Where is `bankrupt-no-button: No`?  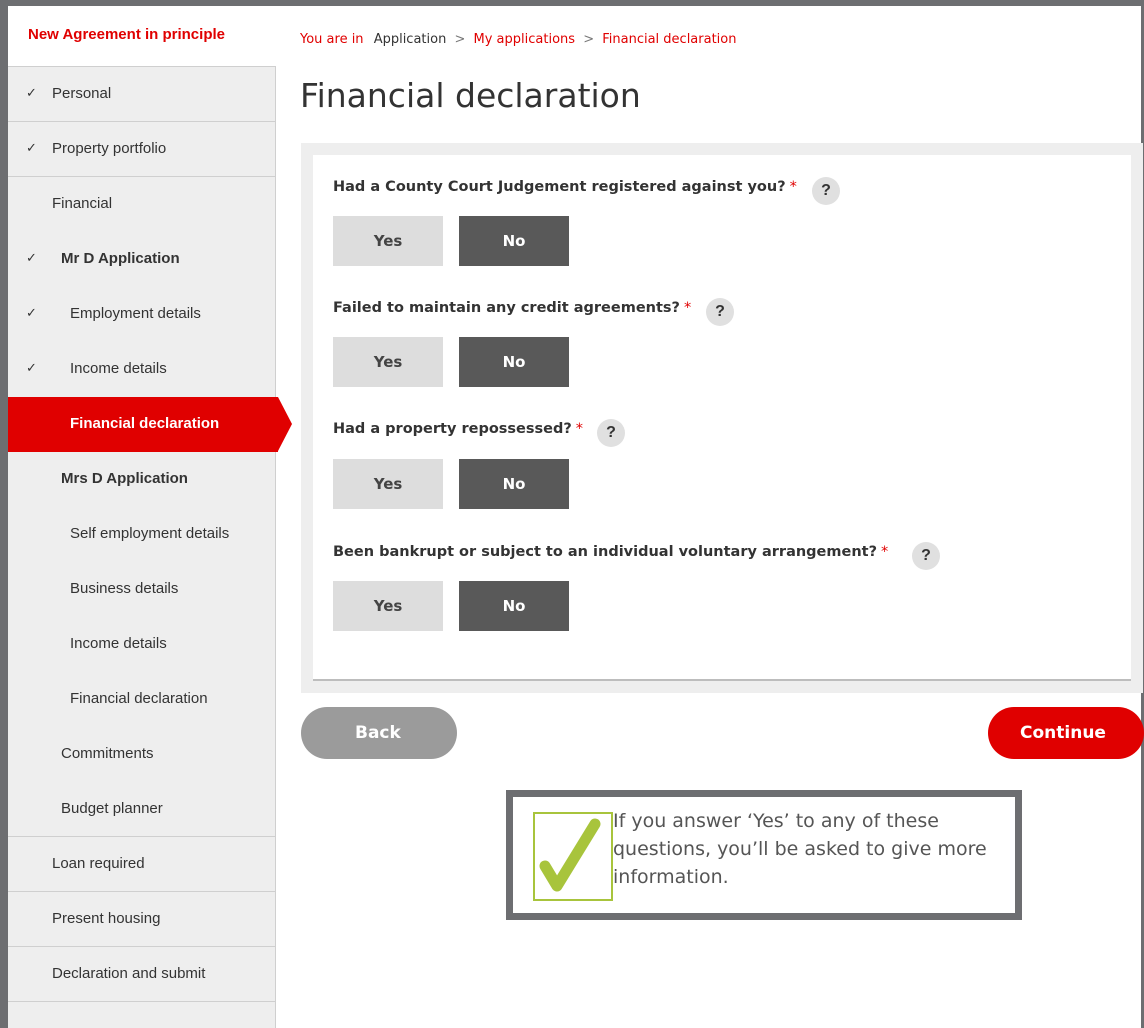 bankrupt-no-button: No is located at coordinates (514, 606).